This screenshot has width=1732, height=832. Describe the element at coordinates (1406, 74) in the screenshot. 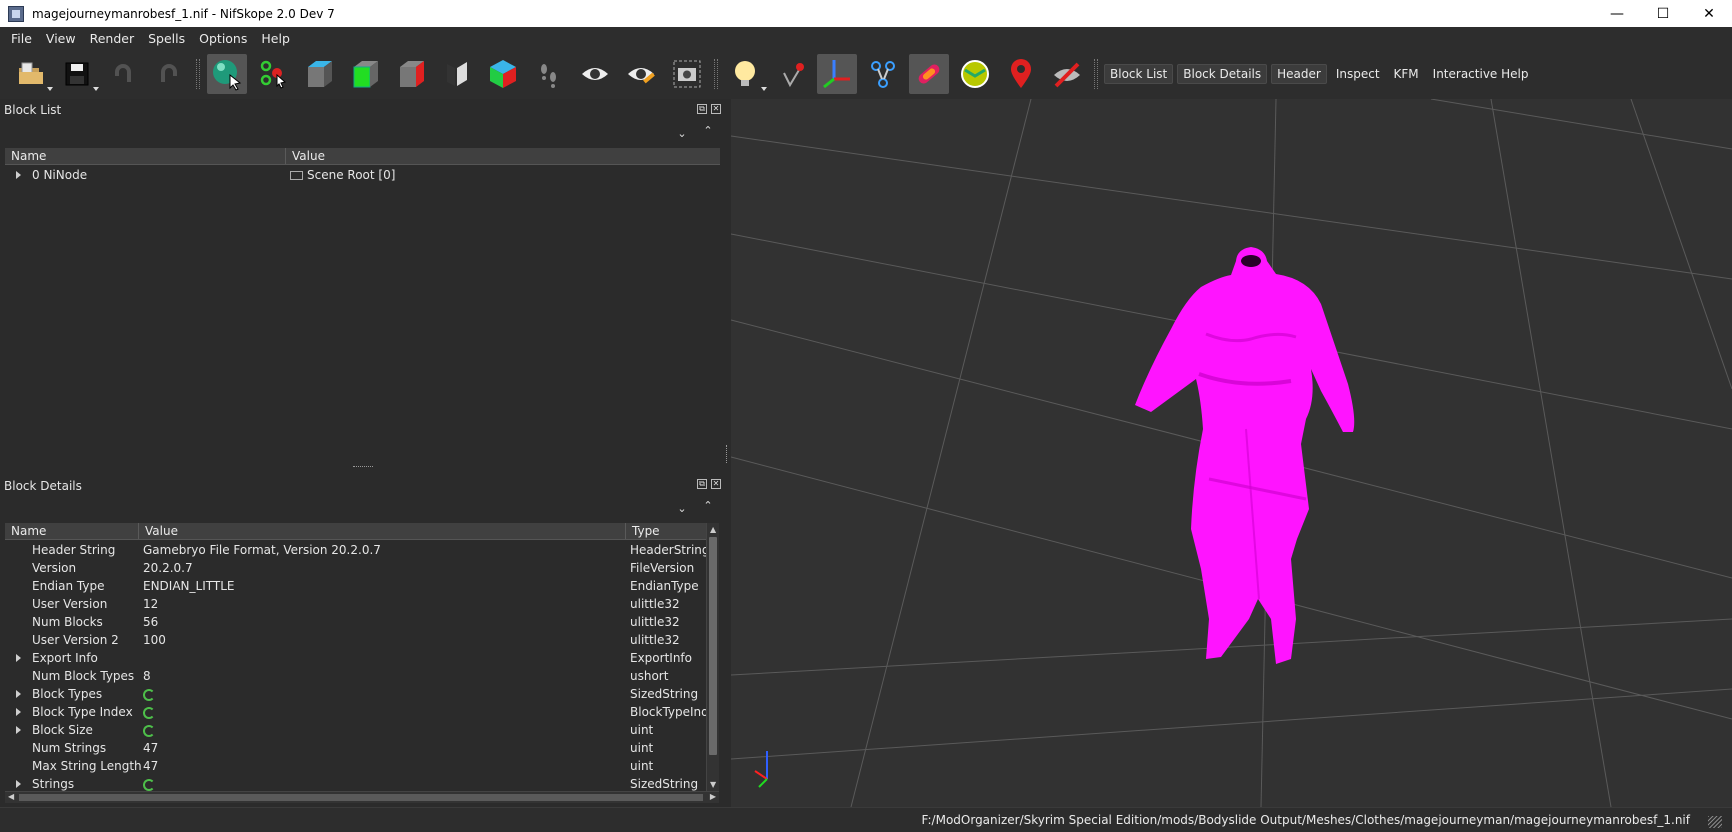

I see `toolbar-tab-kfm: KFM` at that location.